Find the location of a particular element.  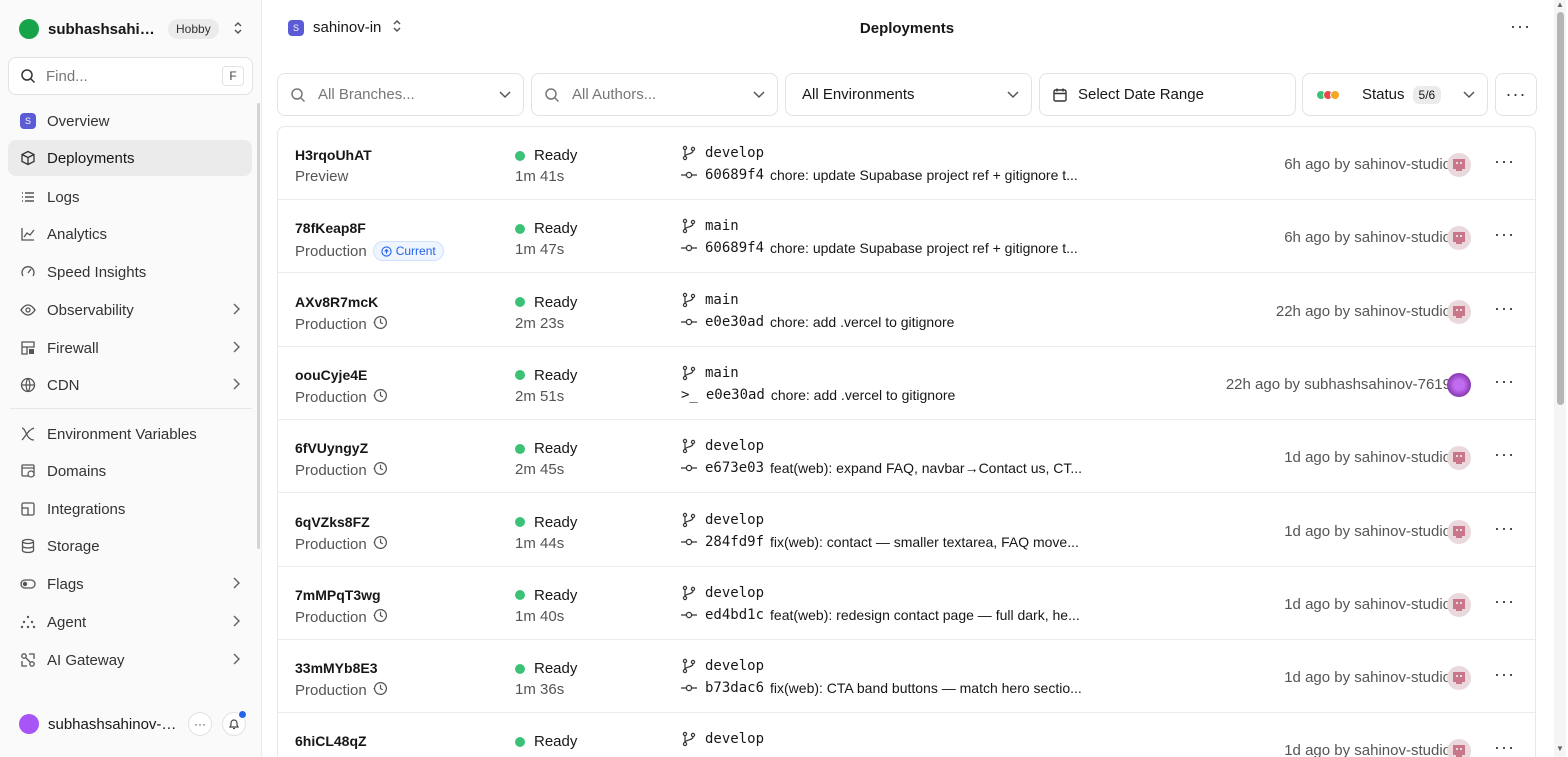

commit-hash: 60689f4 is located at coordinates (735, 175).